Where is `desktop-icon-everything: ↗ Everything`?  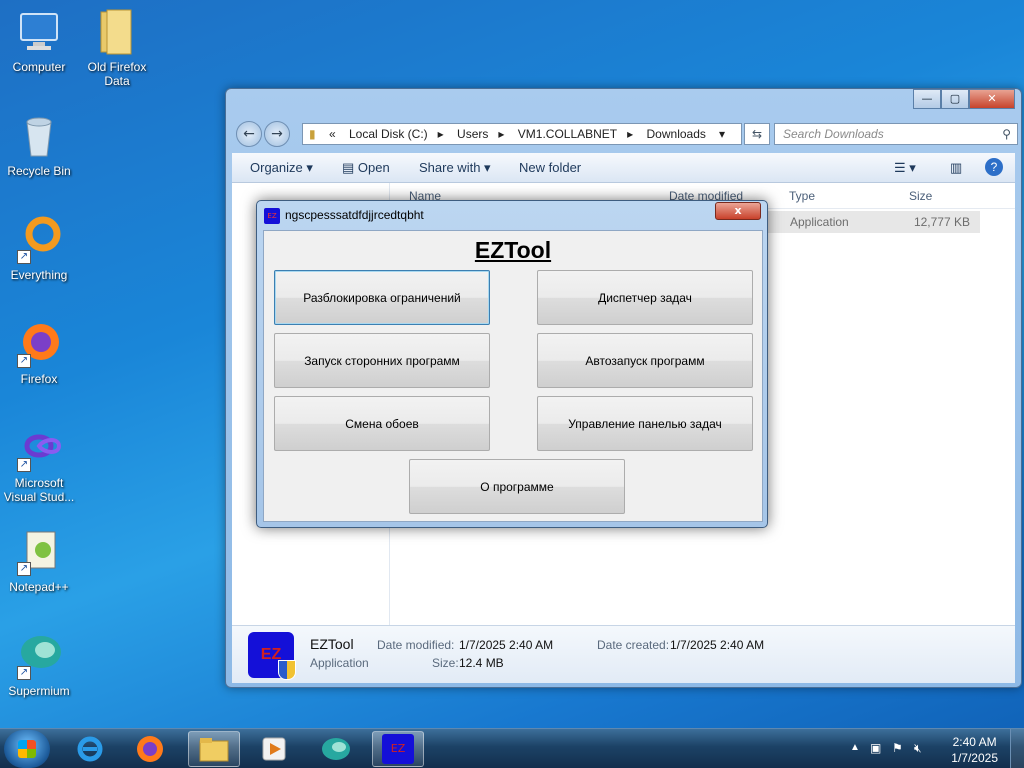 desktop-icon-everything: ↗ Everything is located at coordinates (39, 249).